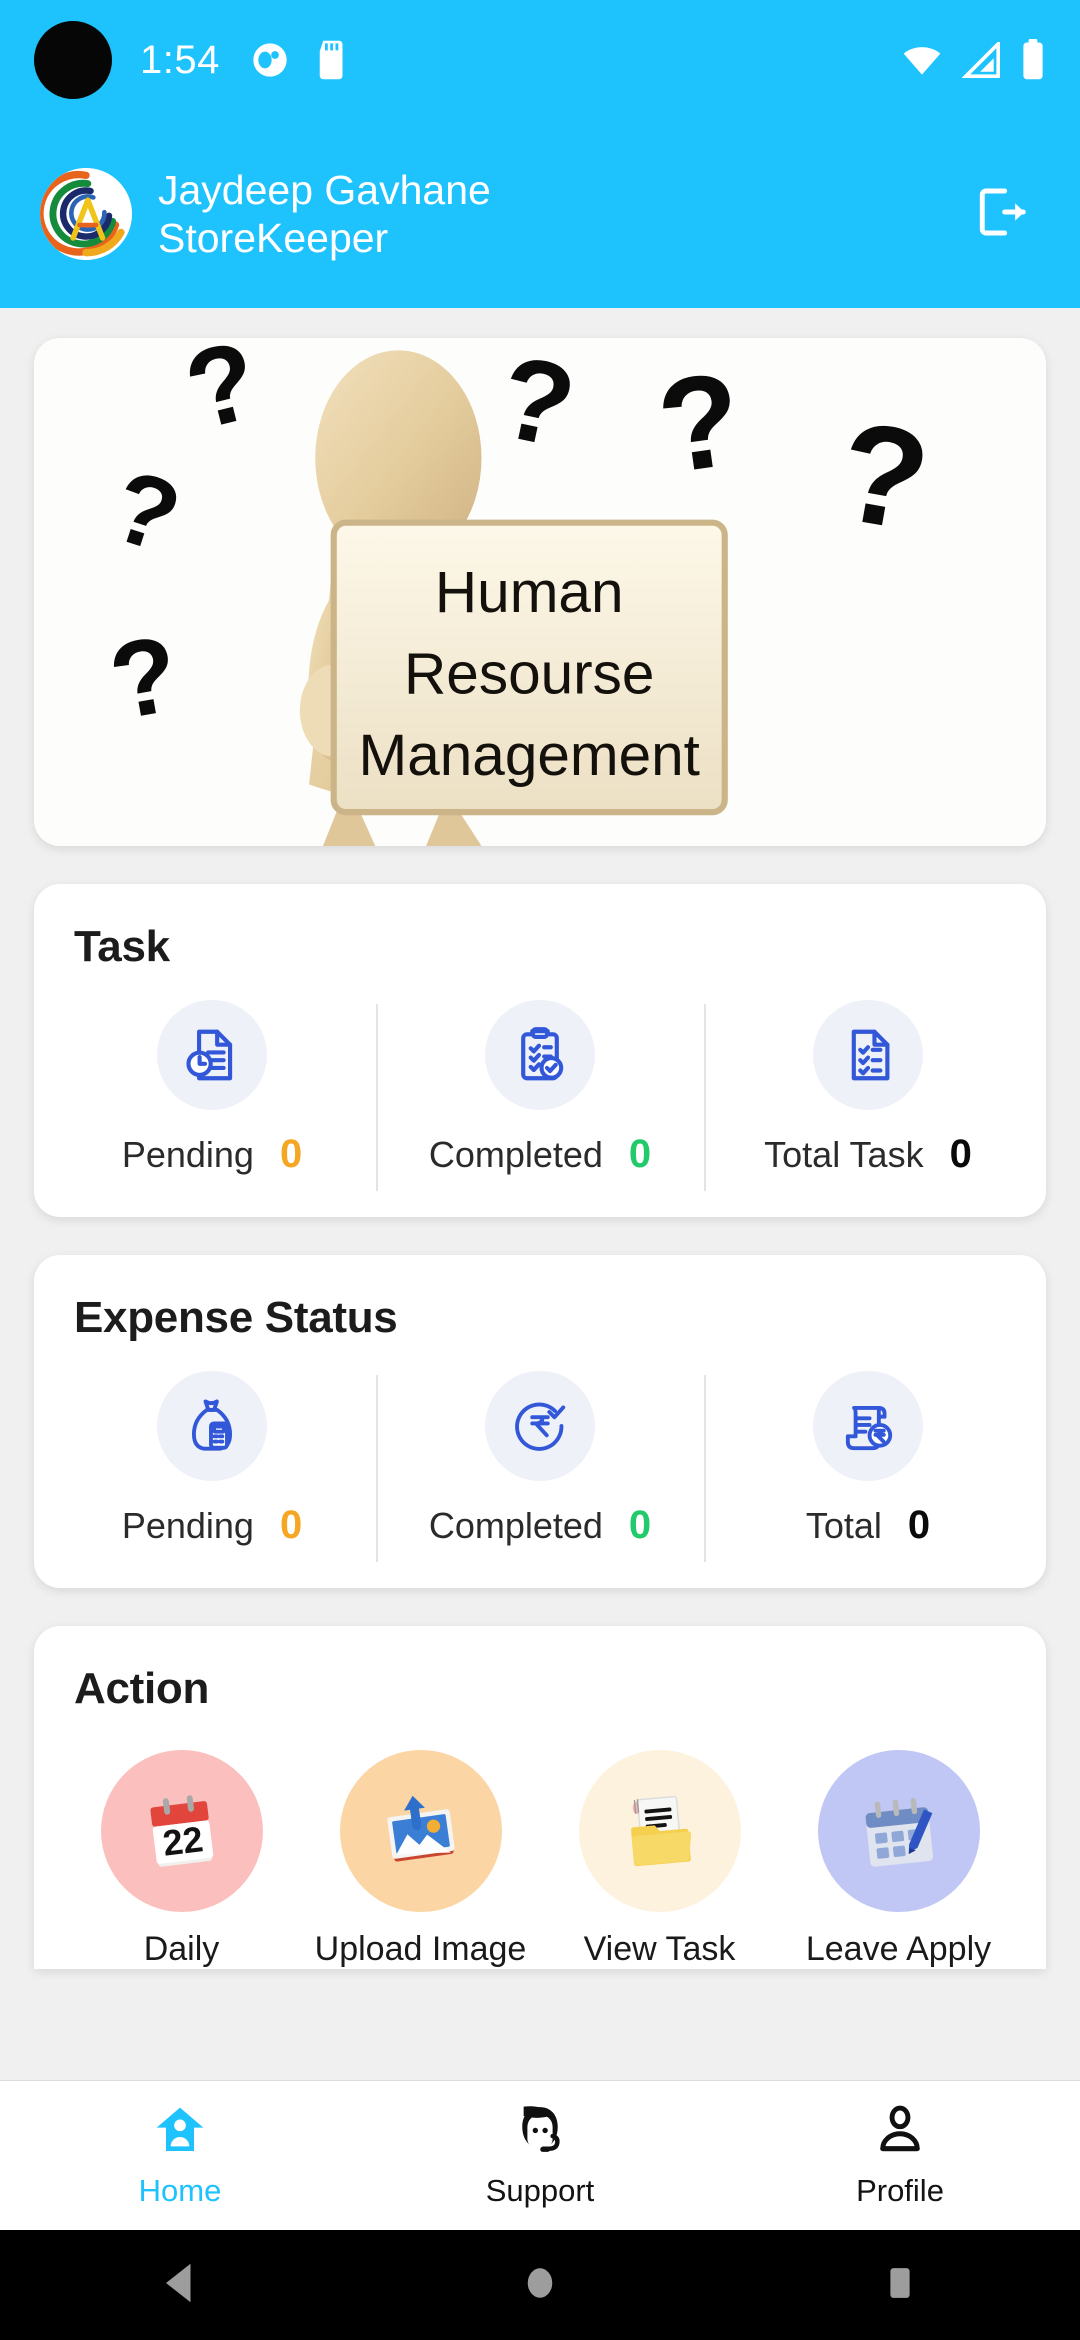 This screenshot has height=2340, width=1080. I want to click on person-icon, so click(900, 2132).